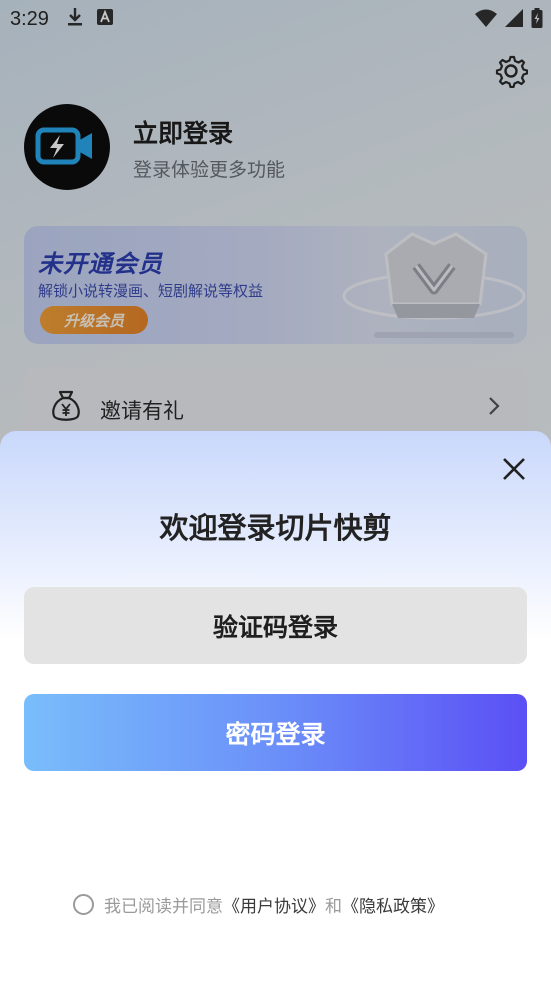 The height and width of the screenshot is (981, 551). I want to click on agreement-prefix: 我已阅读并同意, so click(163, 907).